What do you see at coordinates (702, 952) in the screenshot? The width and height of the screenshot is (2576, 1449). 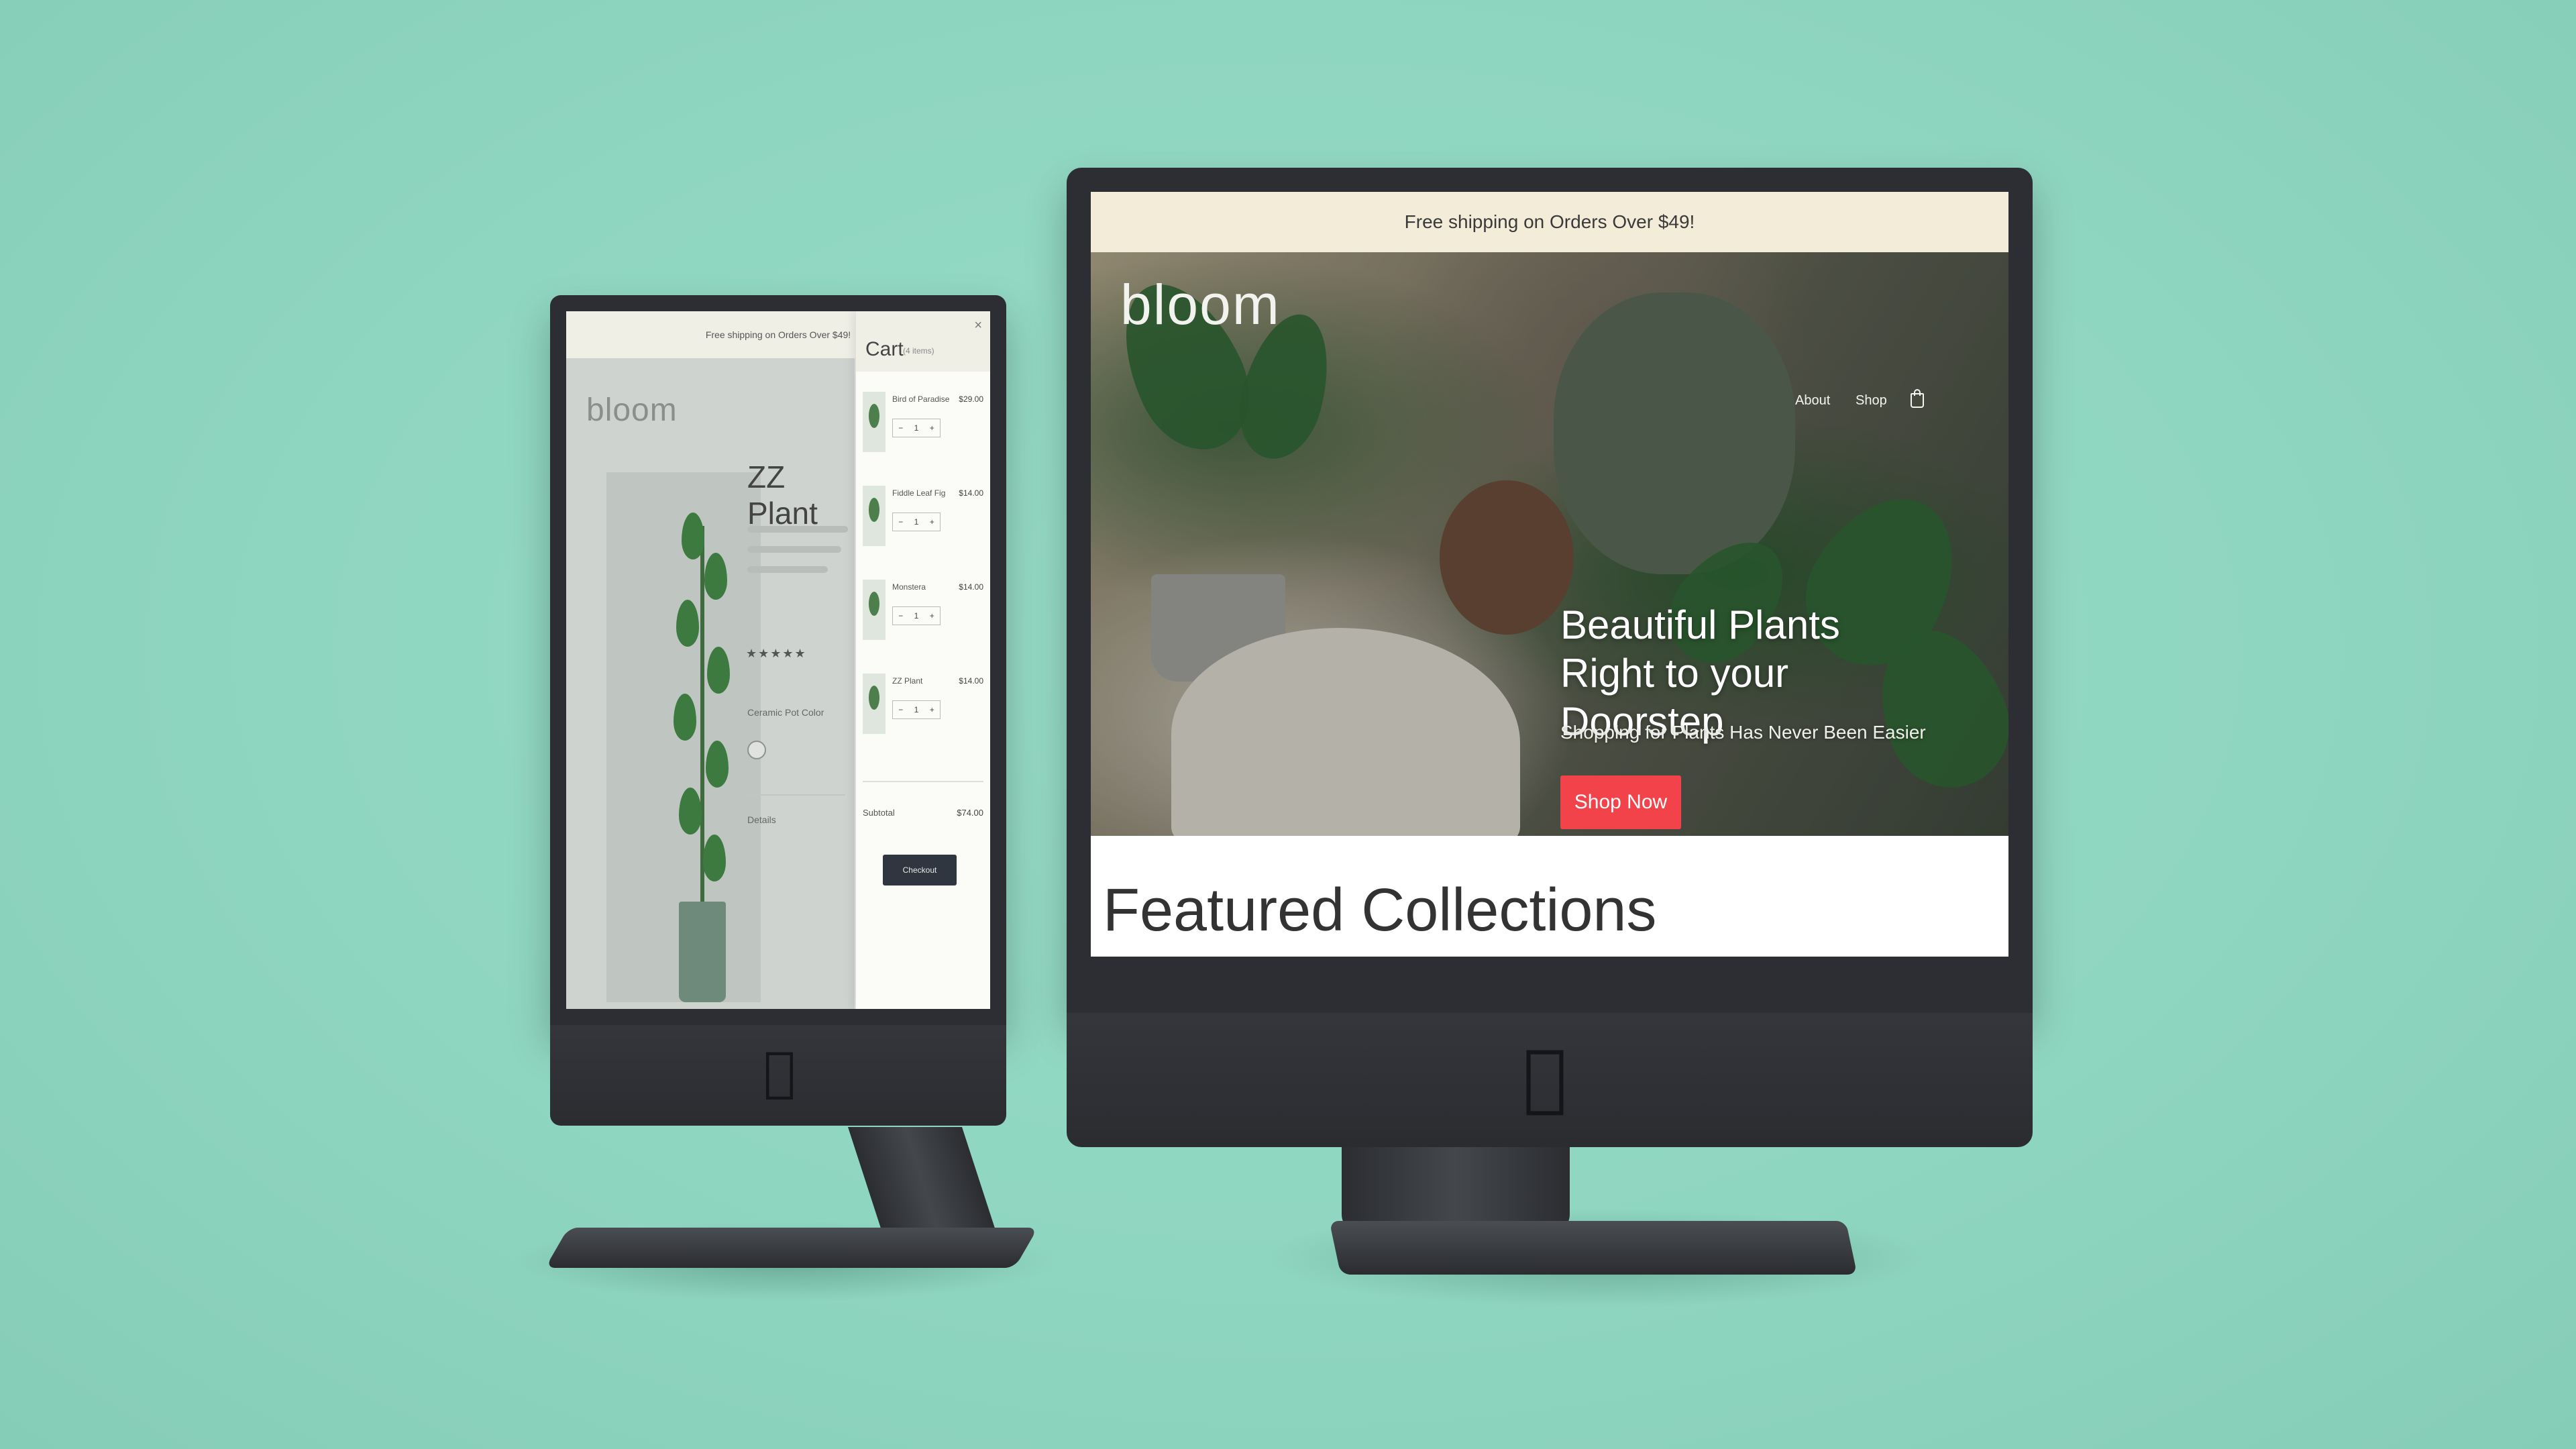 I see `ceramic-pot` at bounding box center [702, 952].